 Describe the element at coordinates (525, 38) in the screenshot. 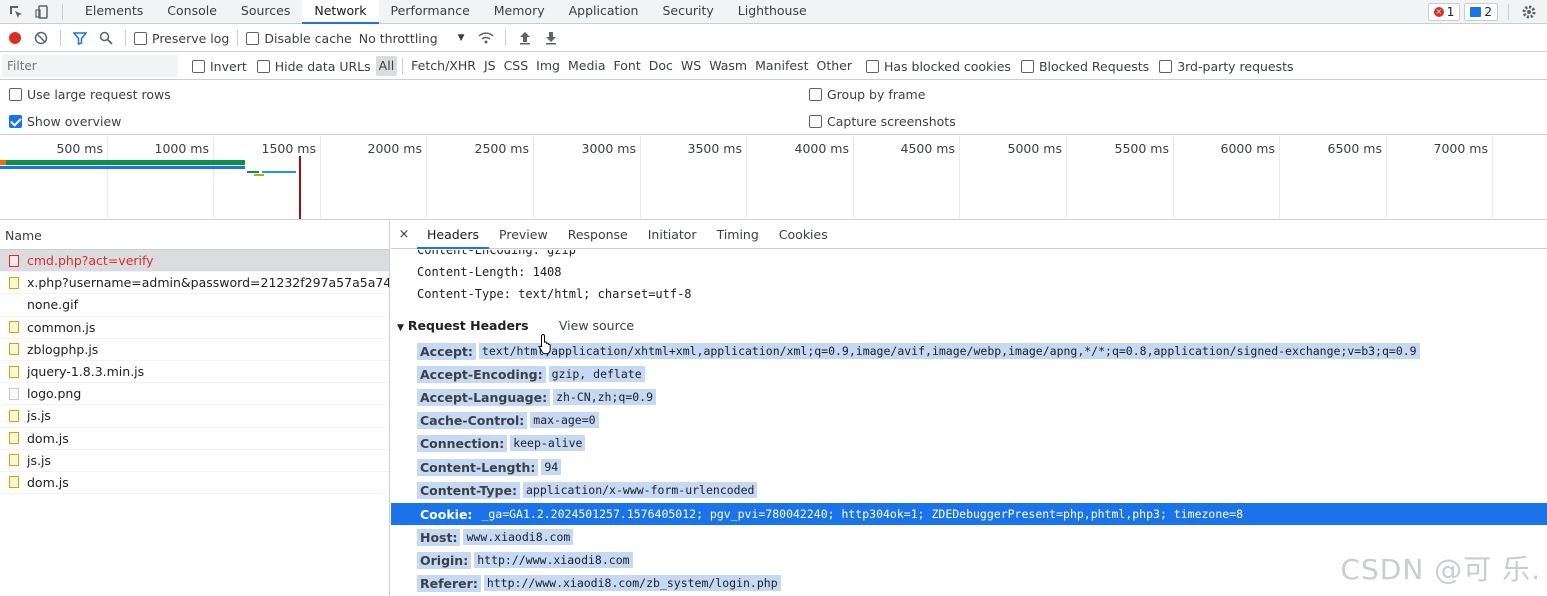

I see `import-har-button` at that location.